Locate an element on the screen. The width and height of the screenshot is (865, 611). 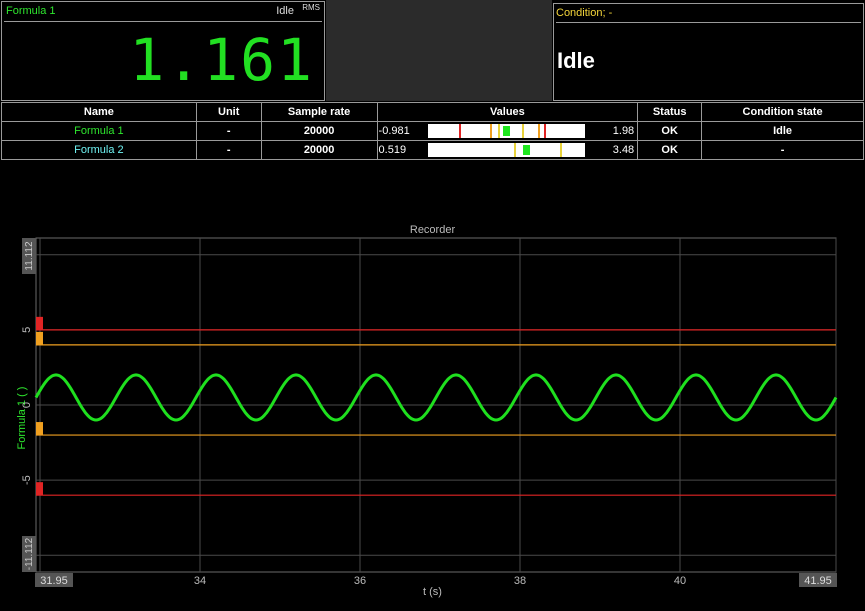
x-tick-label: 34 is located at coordinates (200, 581).